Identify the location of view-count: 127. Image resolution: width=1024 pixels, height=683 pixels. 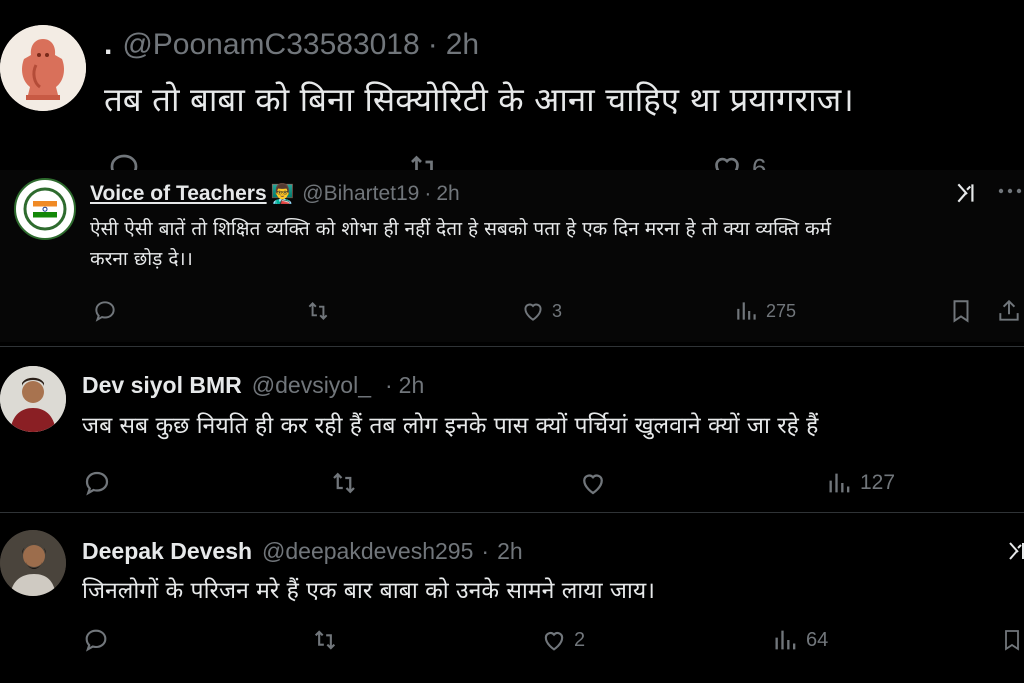
(878, 482).